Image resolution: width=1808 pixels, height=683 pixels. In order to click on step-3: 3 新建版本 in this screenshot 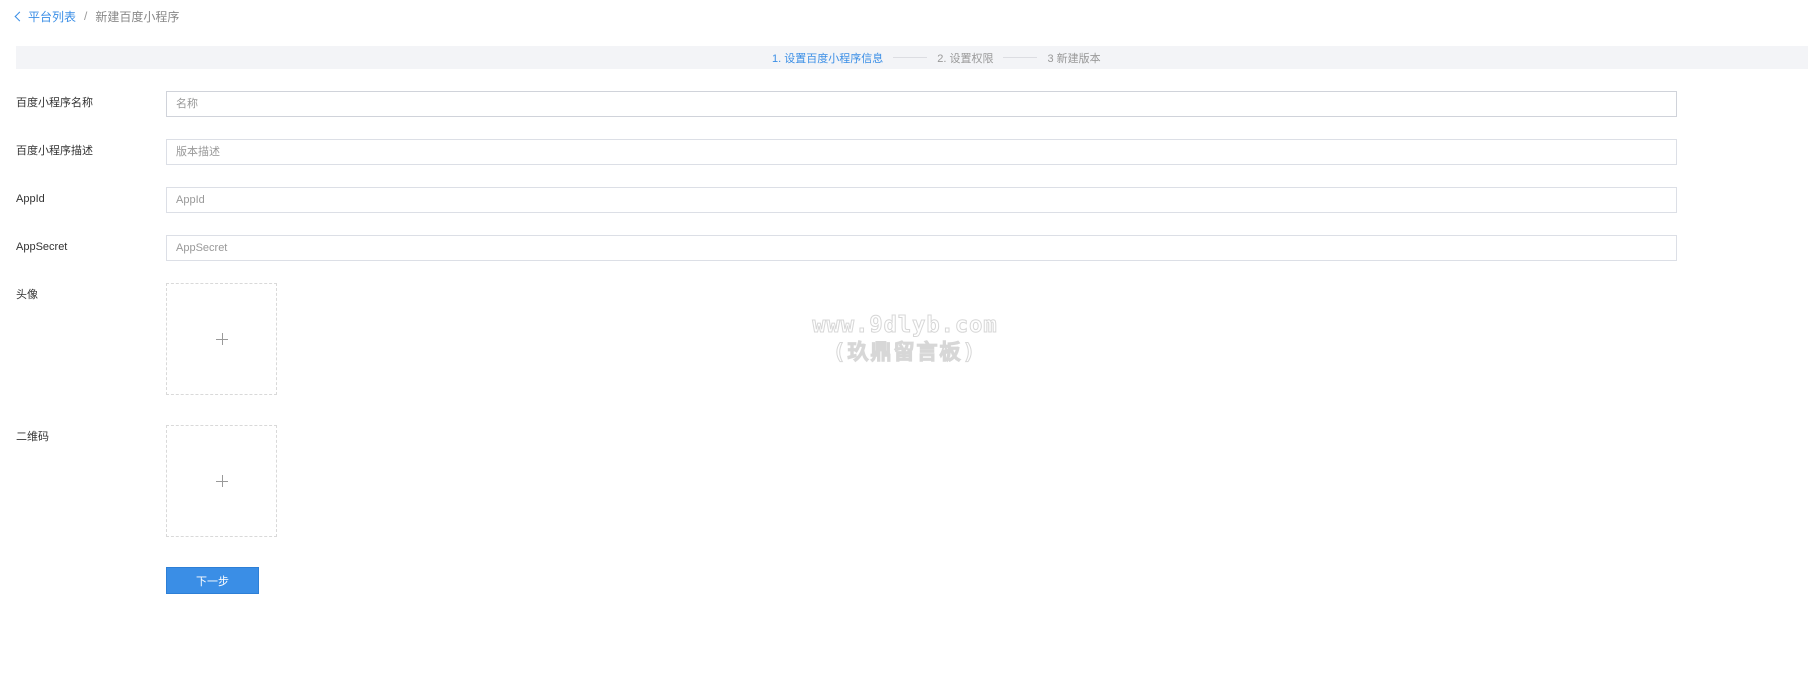, I will do `click(1074, 58)`.